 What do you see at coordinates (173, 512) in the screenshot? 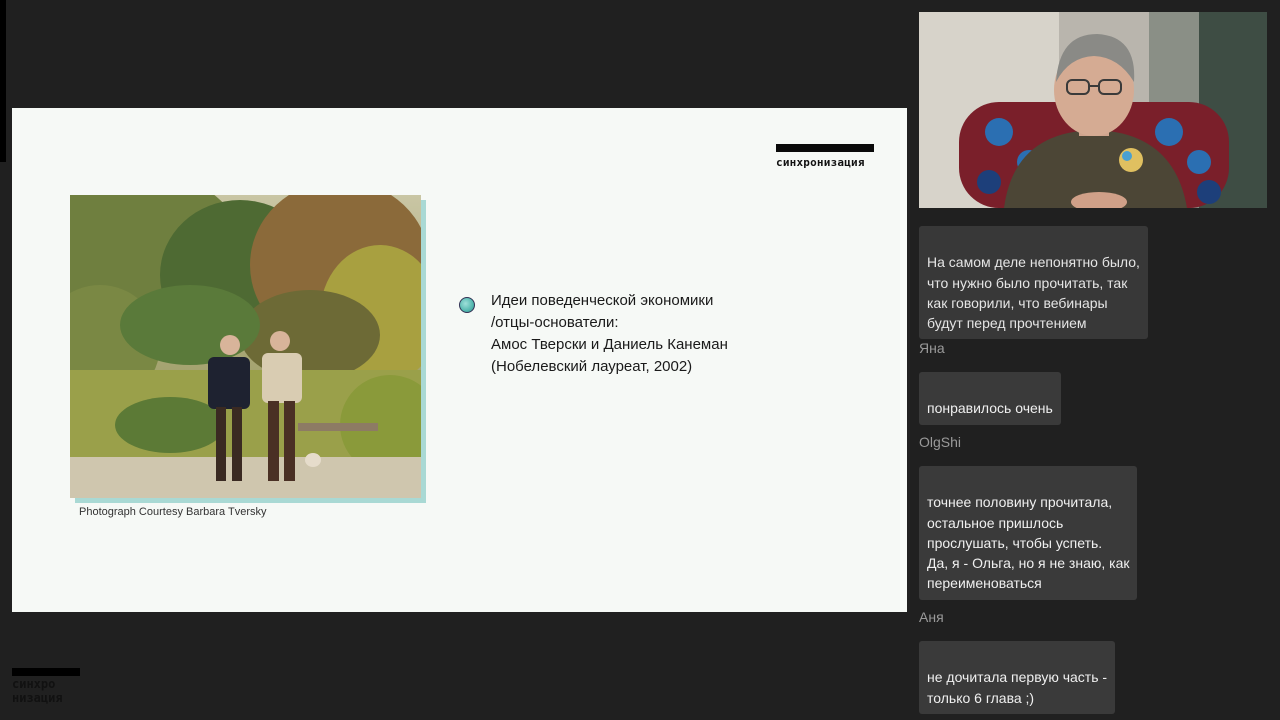
I see `photo-caption: Photograph Courtesy Barbara Tversky` at bounding box center [173, 512].